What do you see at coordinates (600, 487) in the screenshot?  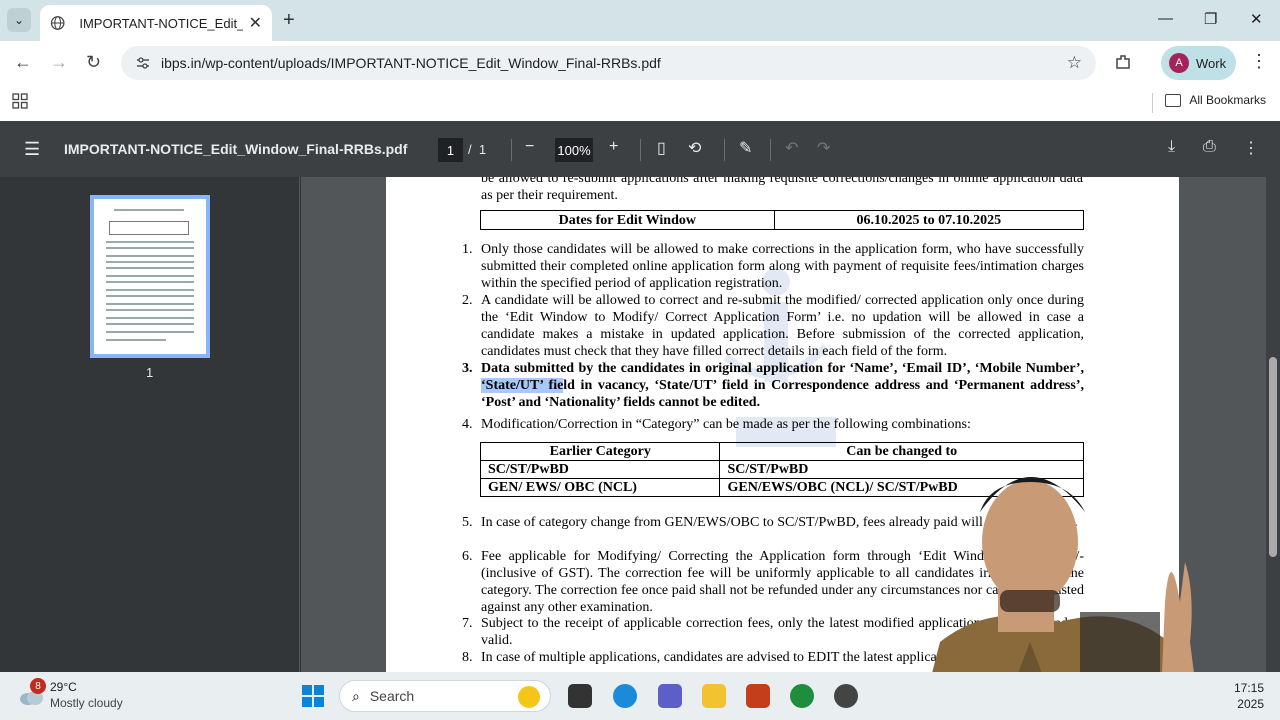 I see `table-cell: GEN/ EWS/ OBC (NCL)` at bounding box center [600, 487].